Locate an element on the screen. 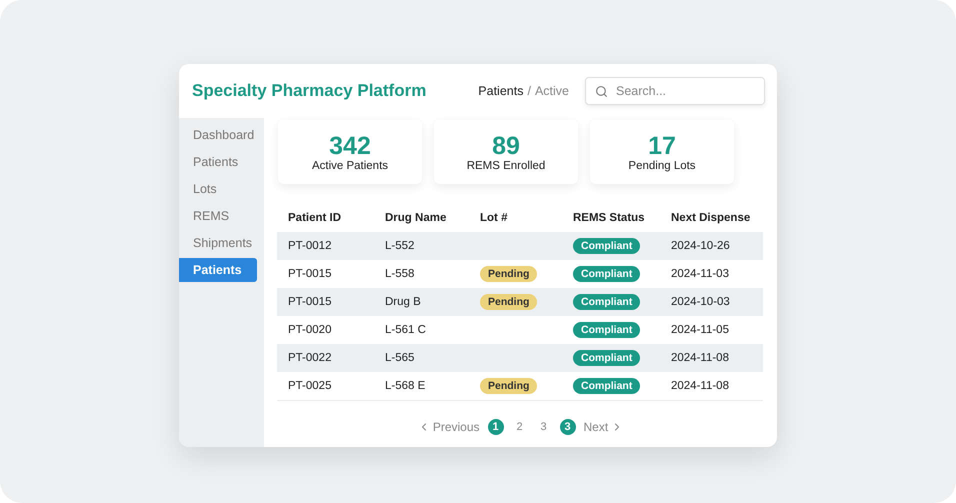 The image size is (956, 503). table-cell-text: 2024-11-05 is located at coordinates (700, 330).